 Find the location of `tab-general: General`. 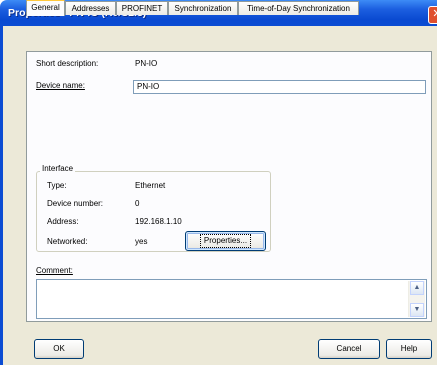

tab-general: General is located at coordinates (45, 8).